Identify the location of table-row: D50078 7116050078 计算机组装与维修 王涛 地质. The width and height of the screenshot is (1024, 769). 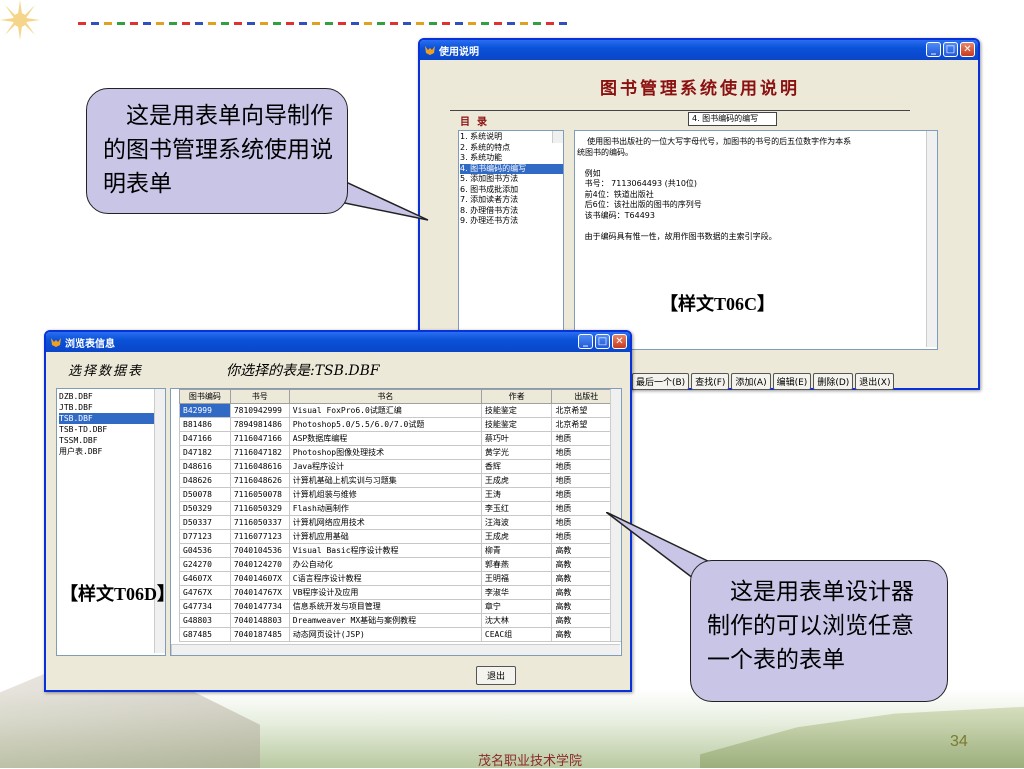
(400, 494).